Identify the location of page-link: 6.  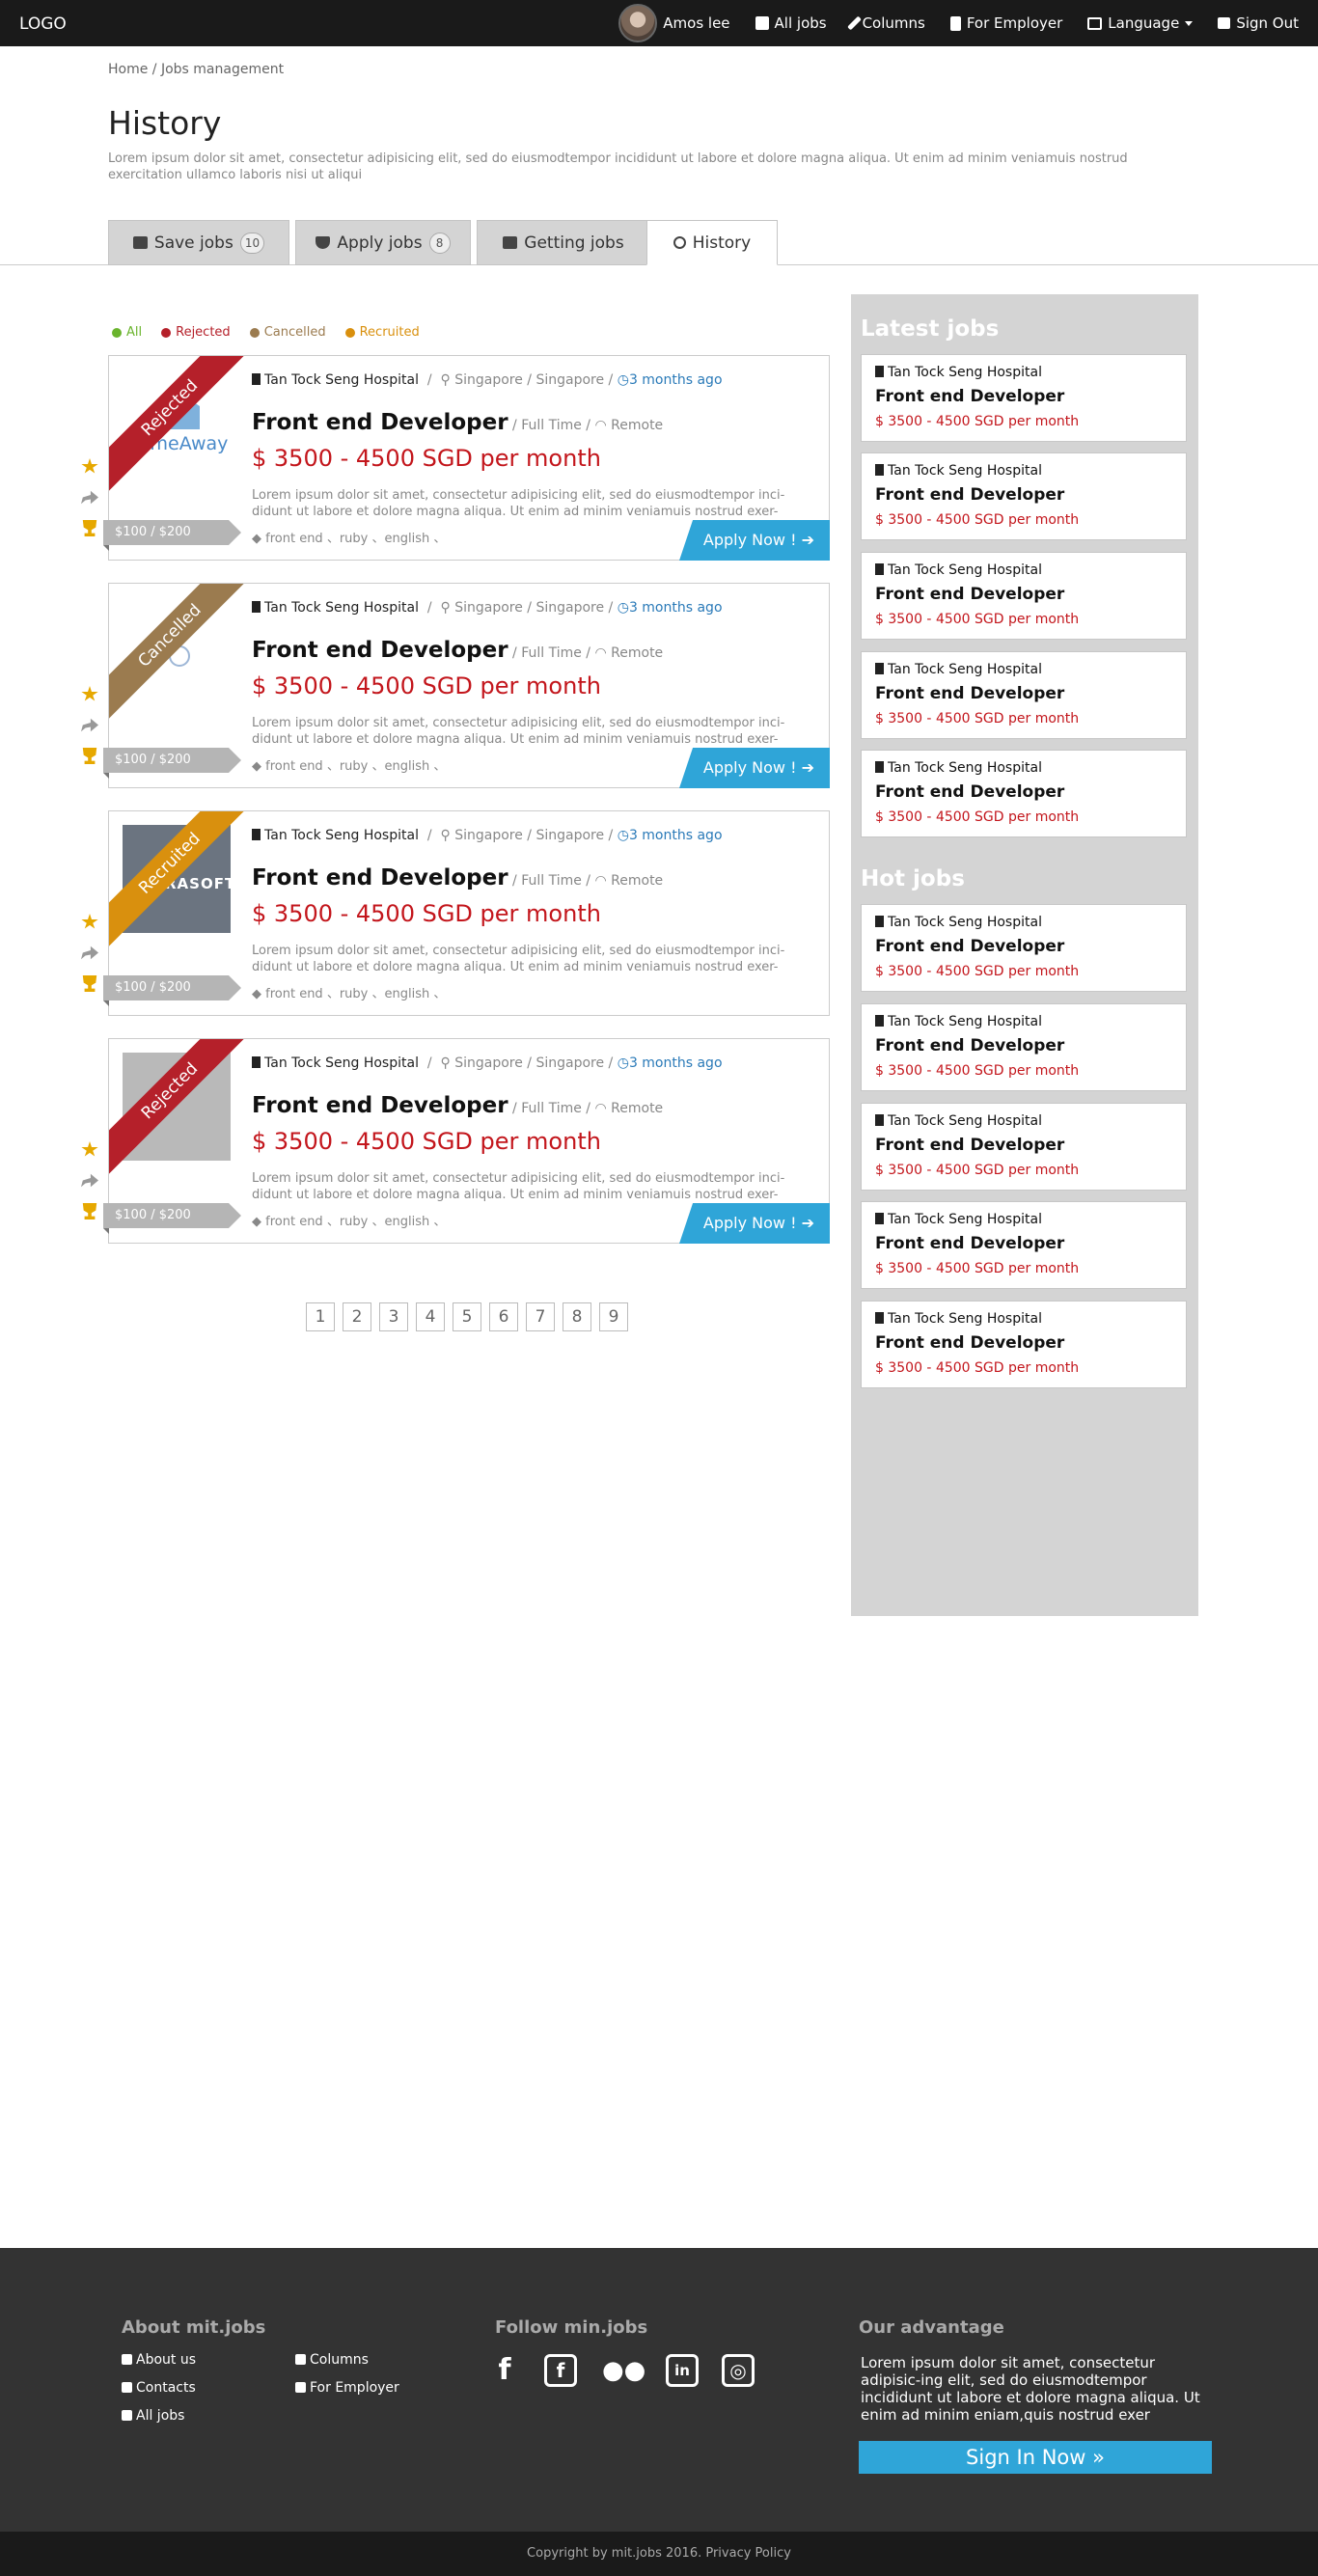
(503, 1317).